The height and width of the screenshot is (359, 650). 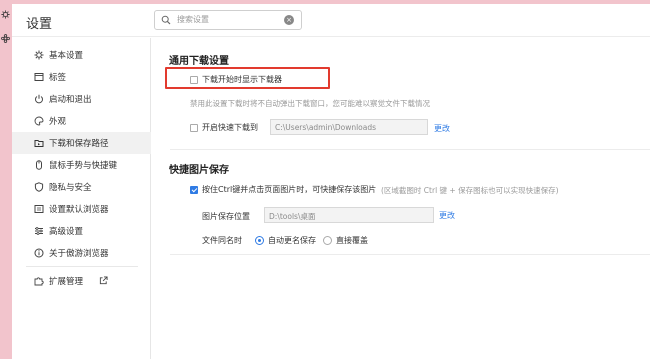 I want to click on sidebar-item-basic-settings: 基本设置, so click(x=81, y=55).